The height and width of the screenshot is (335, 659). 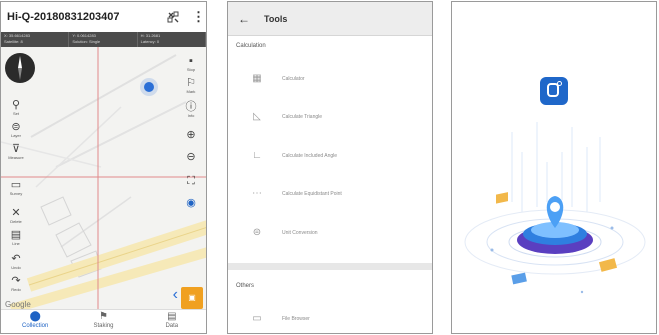 I want to click on folder-icon: ▭, so click(x=257, y=318).